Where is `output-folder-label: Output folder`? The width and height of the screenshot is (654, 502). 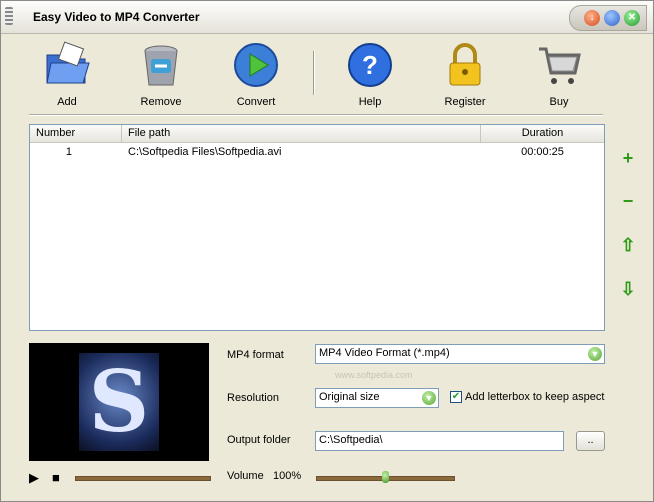 output-folder-label: Output folder is located at coordinates (259, 440).